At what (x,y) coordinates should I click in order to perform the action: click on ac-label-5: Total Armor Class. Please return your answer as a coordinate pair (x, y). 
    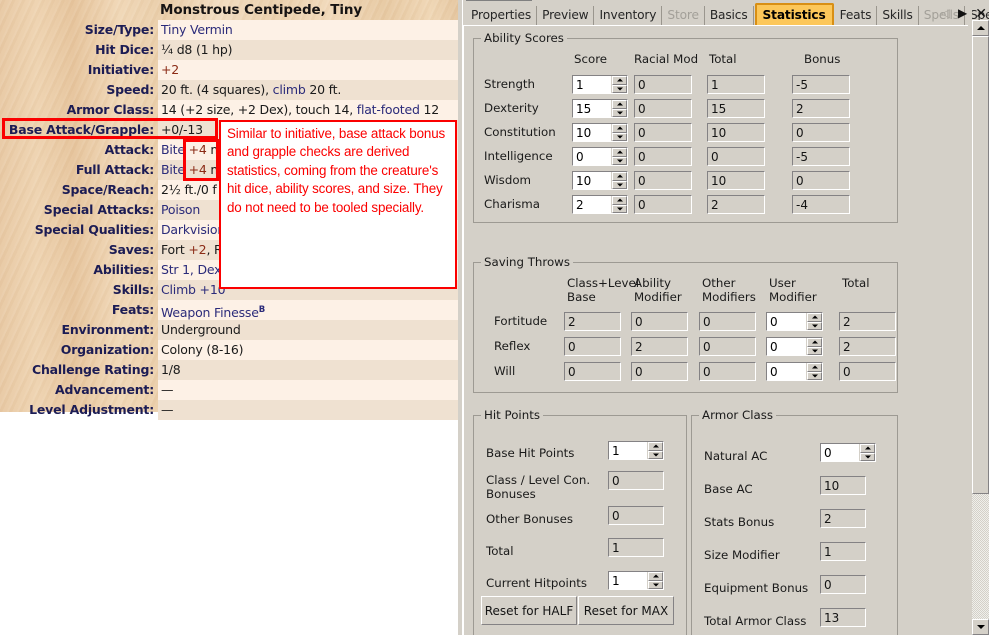
    Looking at the image, I should click on (755, 621).